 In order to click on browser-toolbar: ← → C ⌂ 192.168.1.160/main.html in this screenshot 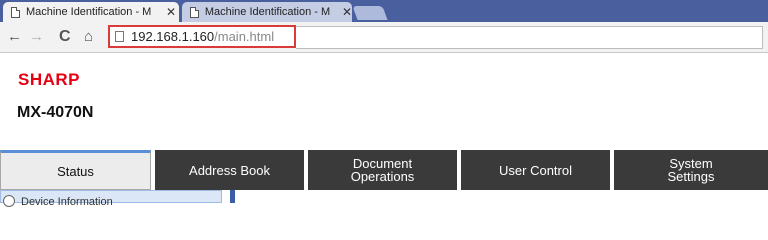, I will do `click(384, 37)`.